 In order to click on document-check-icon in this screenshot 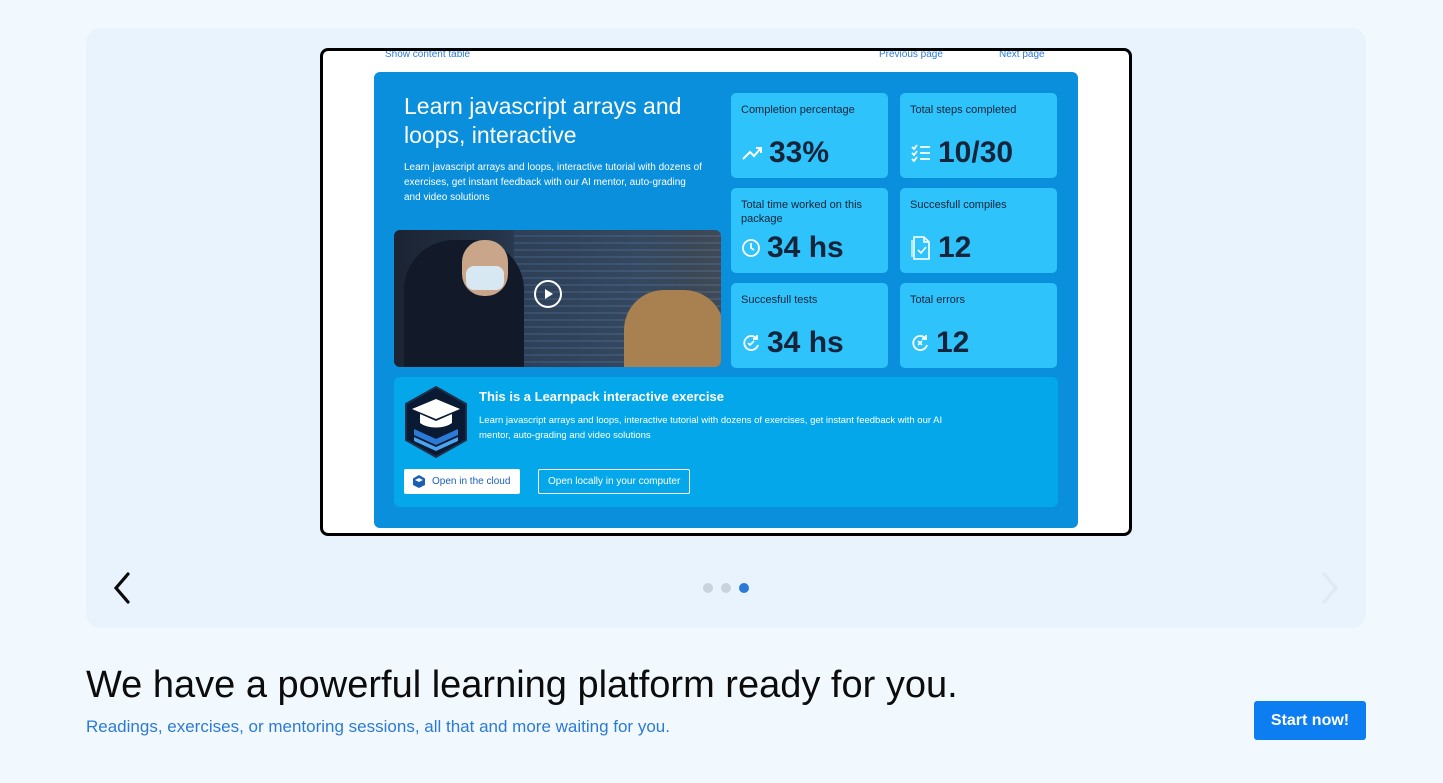, I will do `click(920, 248)`.